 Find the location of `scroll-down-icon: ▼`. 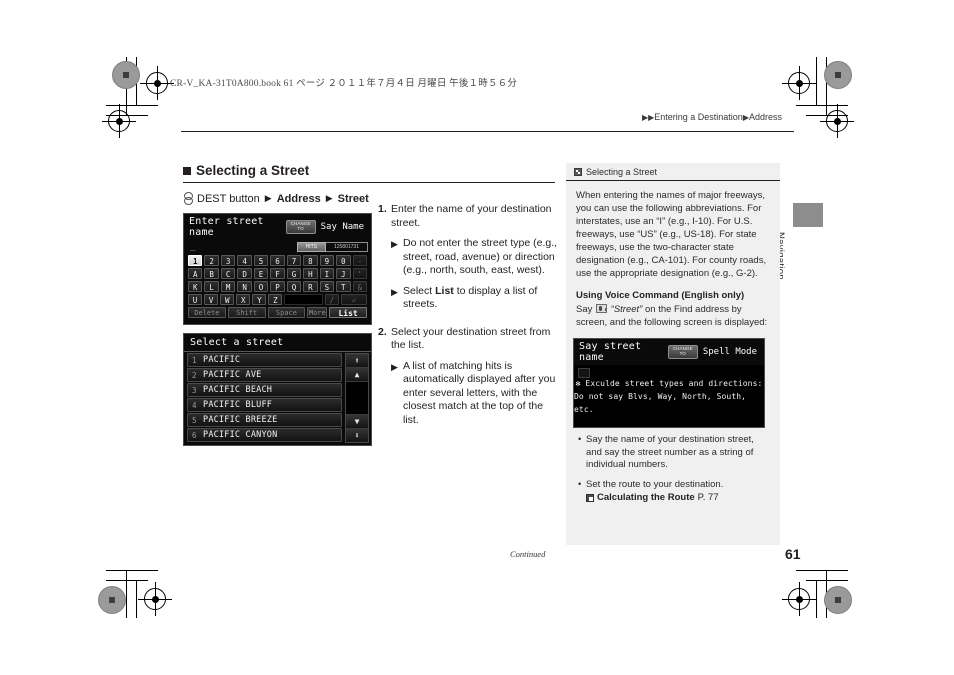

scroll-down-icon: ▼ is located at coordinates (357, 421).